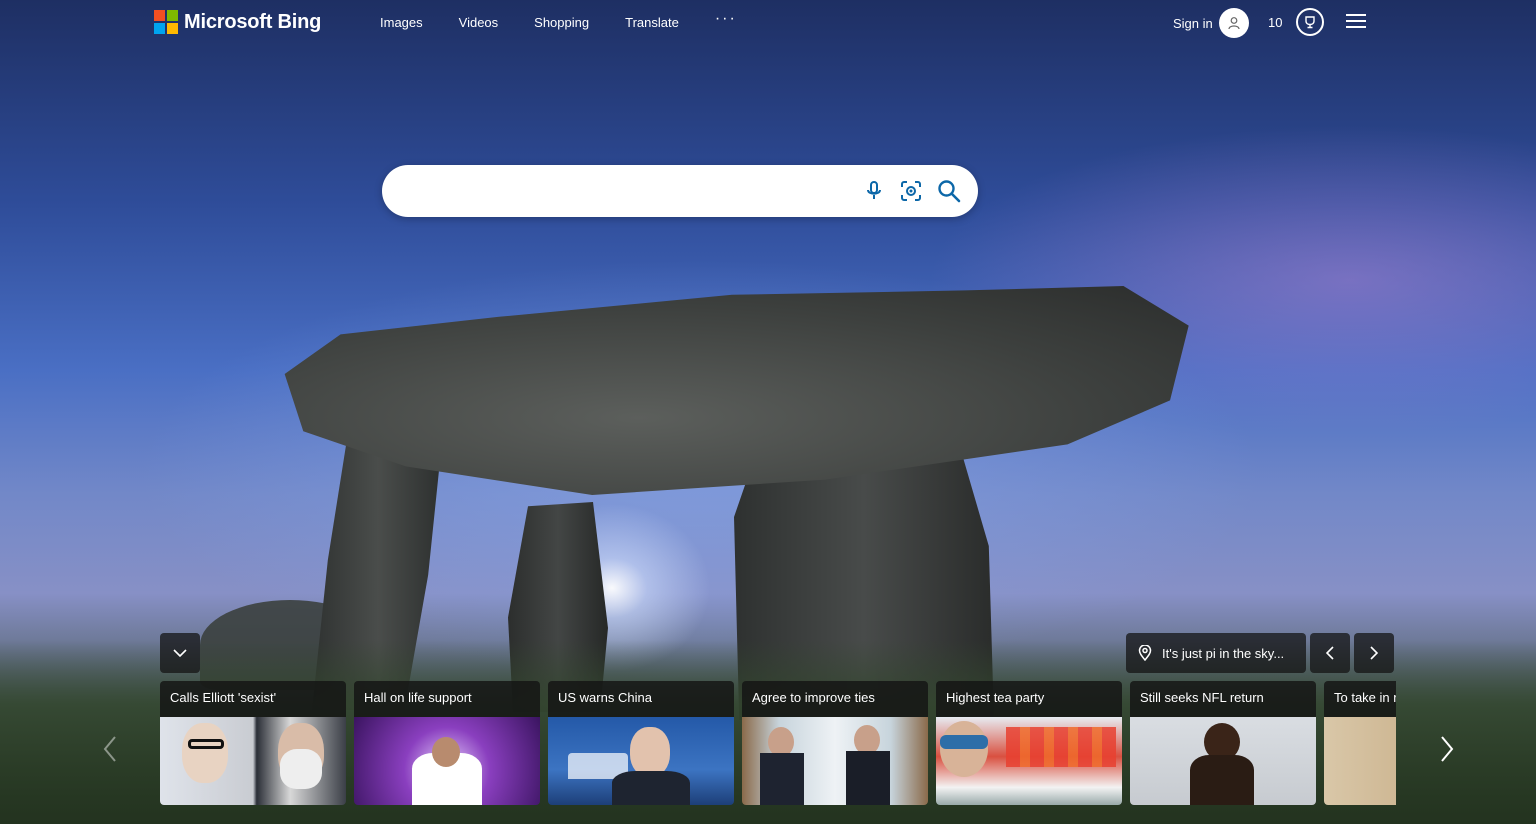 This screenshot has width=1536, height=824. I want to click on bing-logo: Microsoft Bing, so click(237, 22).